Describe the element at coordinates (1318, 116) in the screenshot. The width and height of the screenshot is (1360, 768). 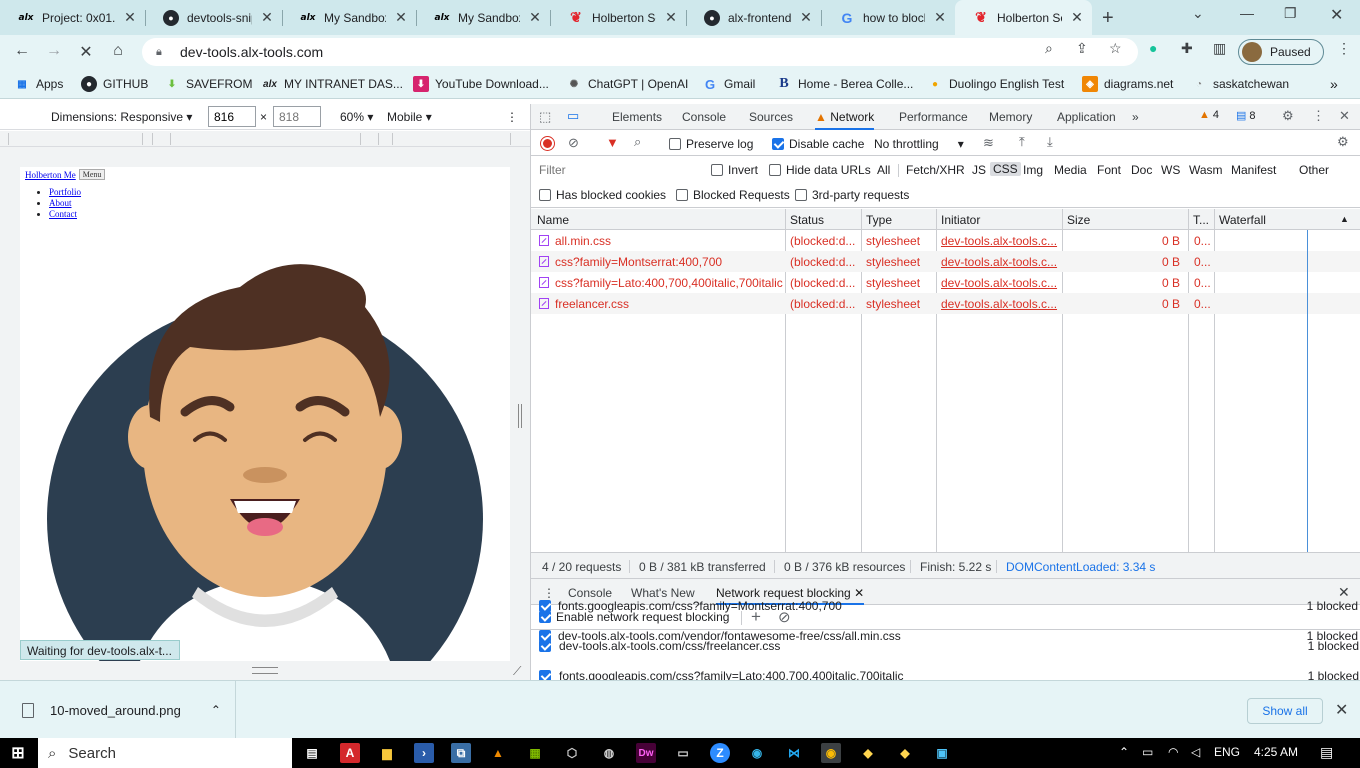
I see `devtools-menu-icon: ⋮` at that location.